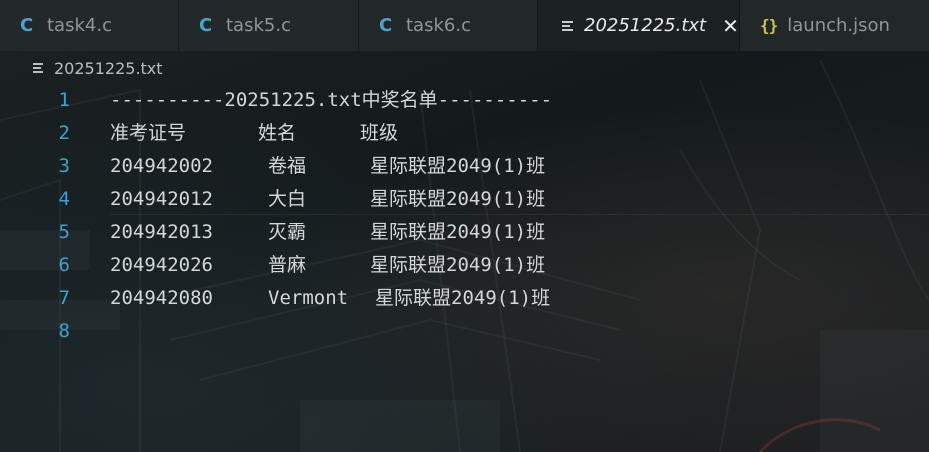 Image resolution: width=929 pixels, height=452 pixels. What do you see at coordinates (108, 68) in the screenshot?
I see `breadcrumb-file-label: 20251225.txt` at bounding box center [108, 68].